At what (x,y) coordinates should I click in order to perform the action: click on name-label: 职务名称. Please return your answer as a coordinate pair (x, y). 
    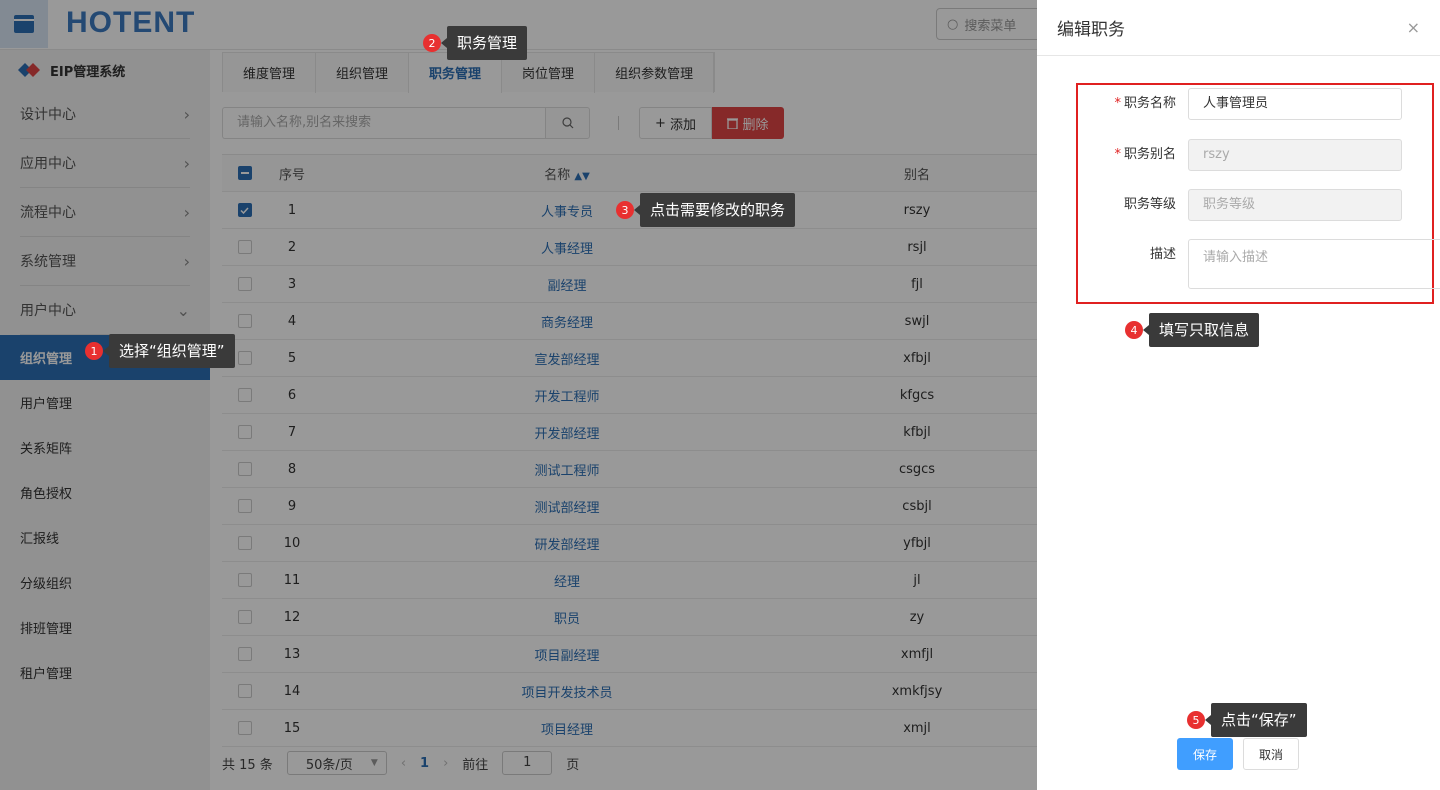
    Looking at the image, I should click on (1149, 103).